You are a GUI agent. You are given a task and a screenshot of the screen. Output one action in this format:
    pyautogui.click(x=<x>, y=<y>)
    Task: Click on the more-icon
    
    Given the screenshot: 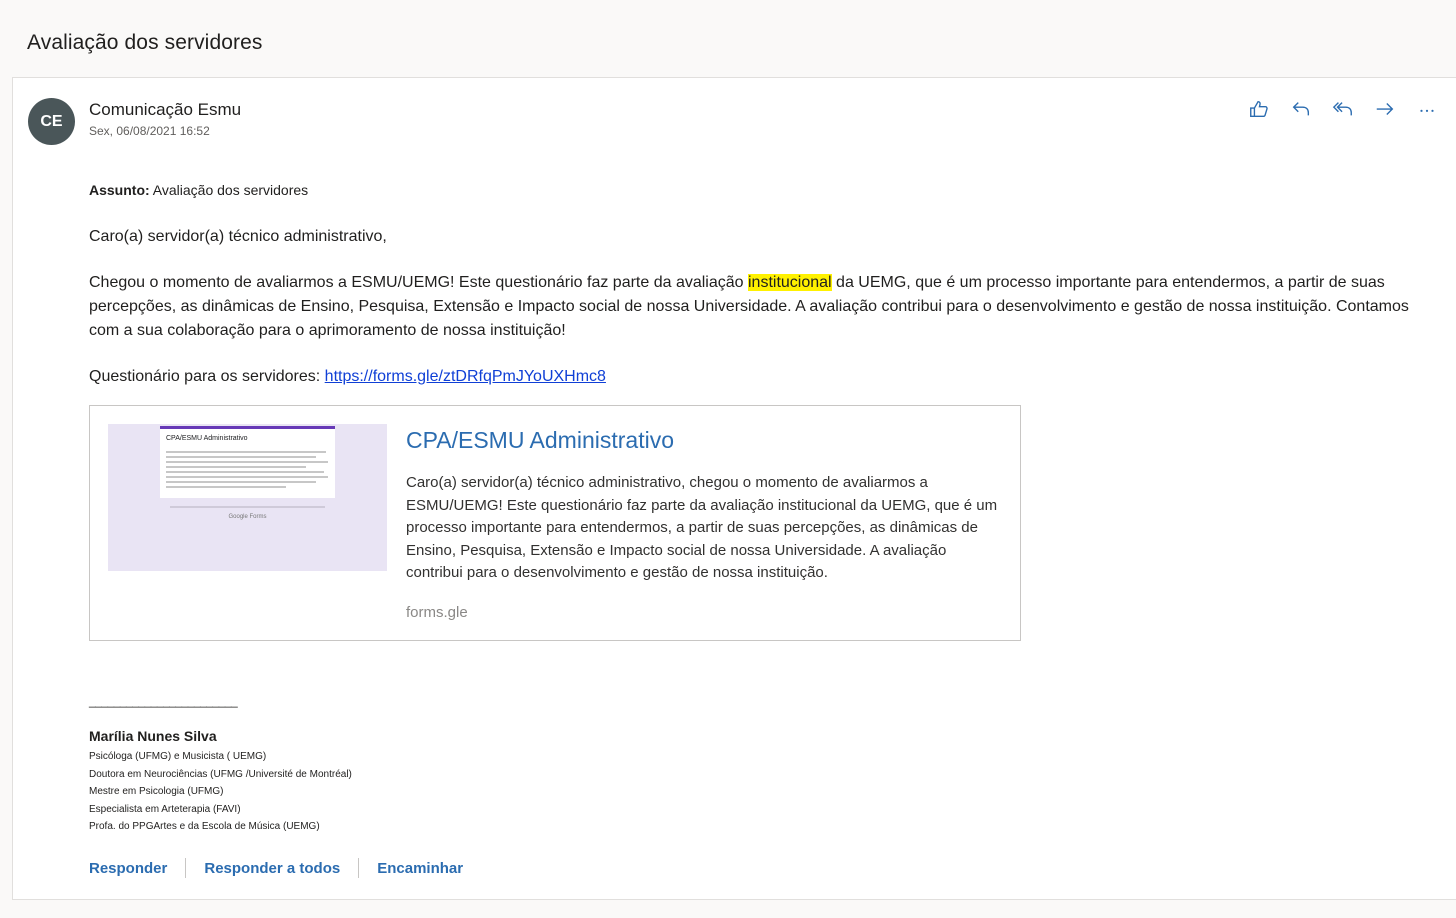 What is the action you would take?
    pyautogui.click(x=1427, y=110)
    